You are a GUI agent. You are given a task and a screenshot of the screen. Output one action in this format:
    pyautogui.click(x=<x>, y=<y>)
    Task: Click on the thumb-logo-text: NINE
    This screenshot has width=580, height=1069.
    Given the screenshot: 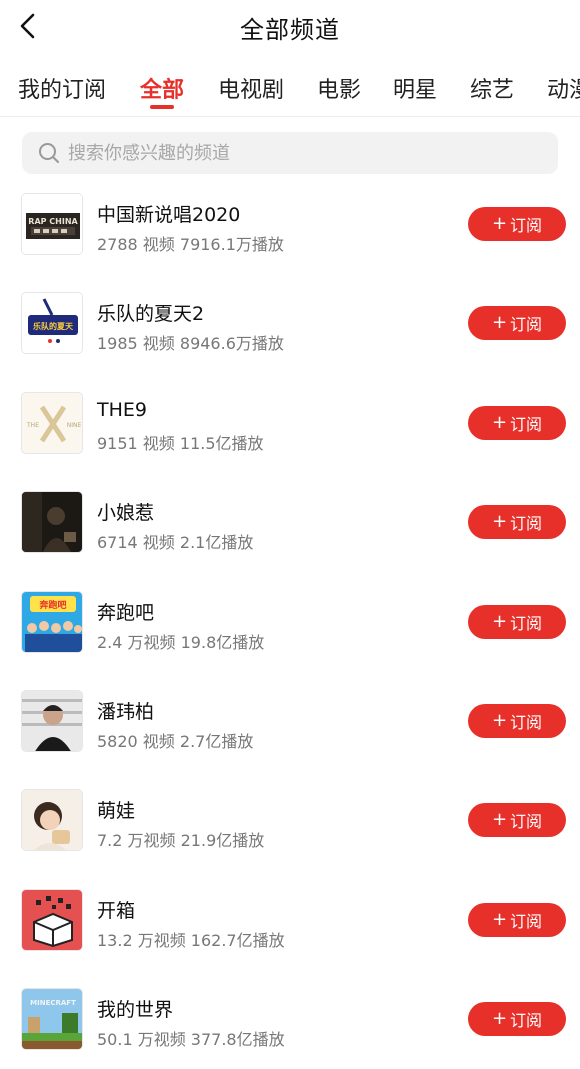 What is the action you would take?
    pyautogui.click(x=74, y=425)
    